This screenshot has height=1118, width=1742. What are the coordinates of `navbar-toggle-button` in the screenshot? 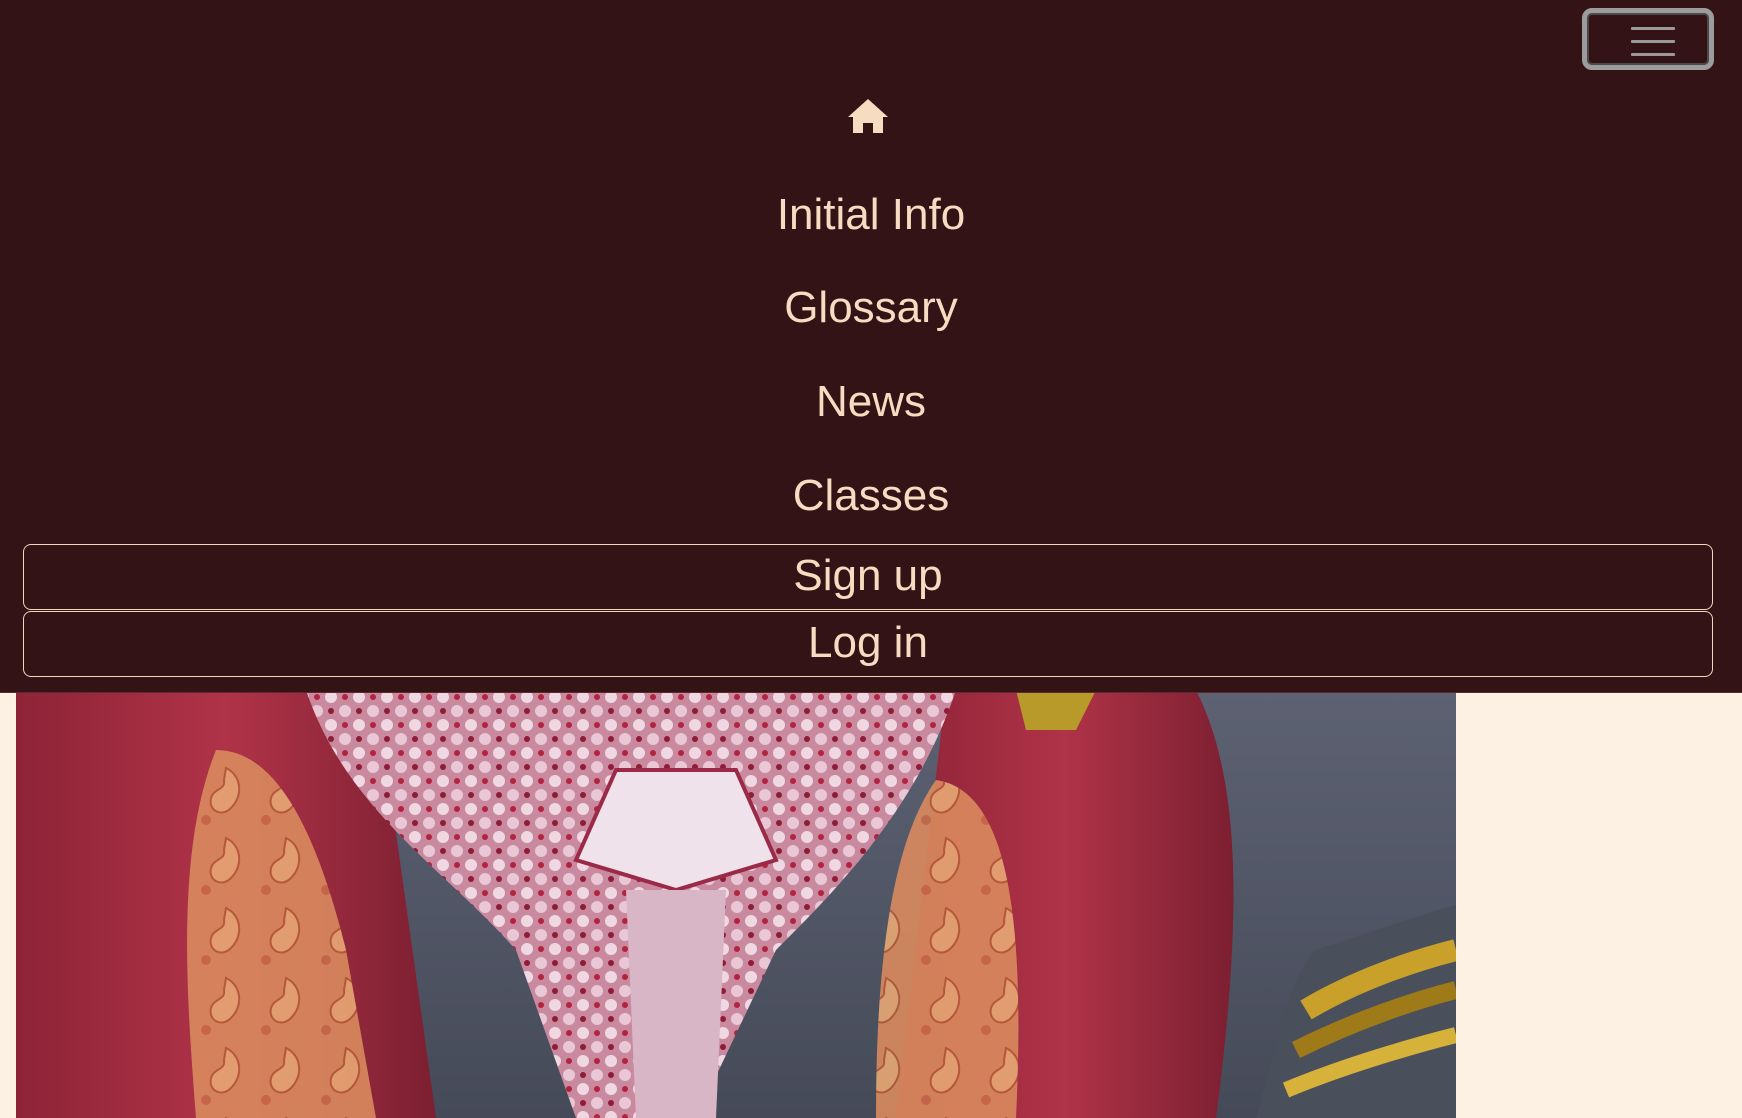 It's located at (1648, 39).